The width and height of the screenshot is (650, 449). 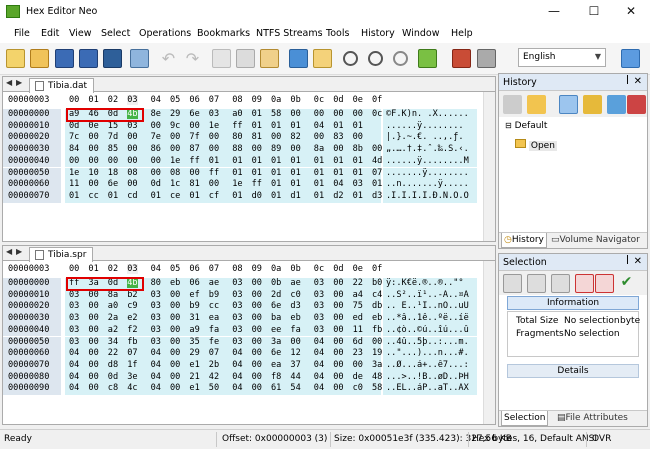 I want to click on search-next-icon, so click(x=375, y=58).